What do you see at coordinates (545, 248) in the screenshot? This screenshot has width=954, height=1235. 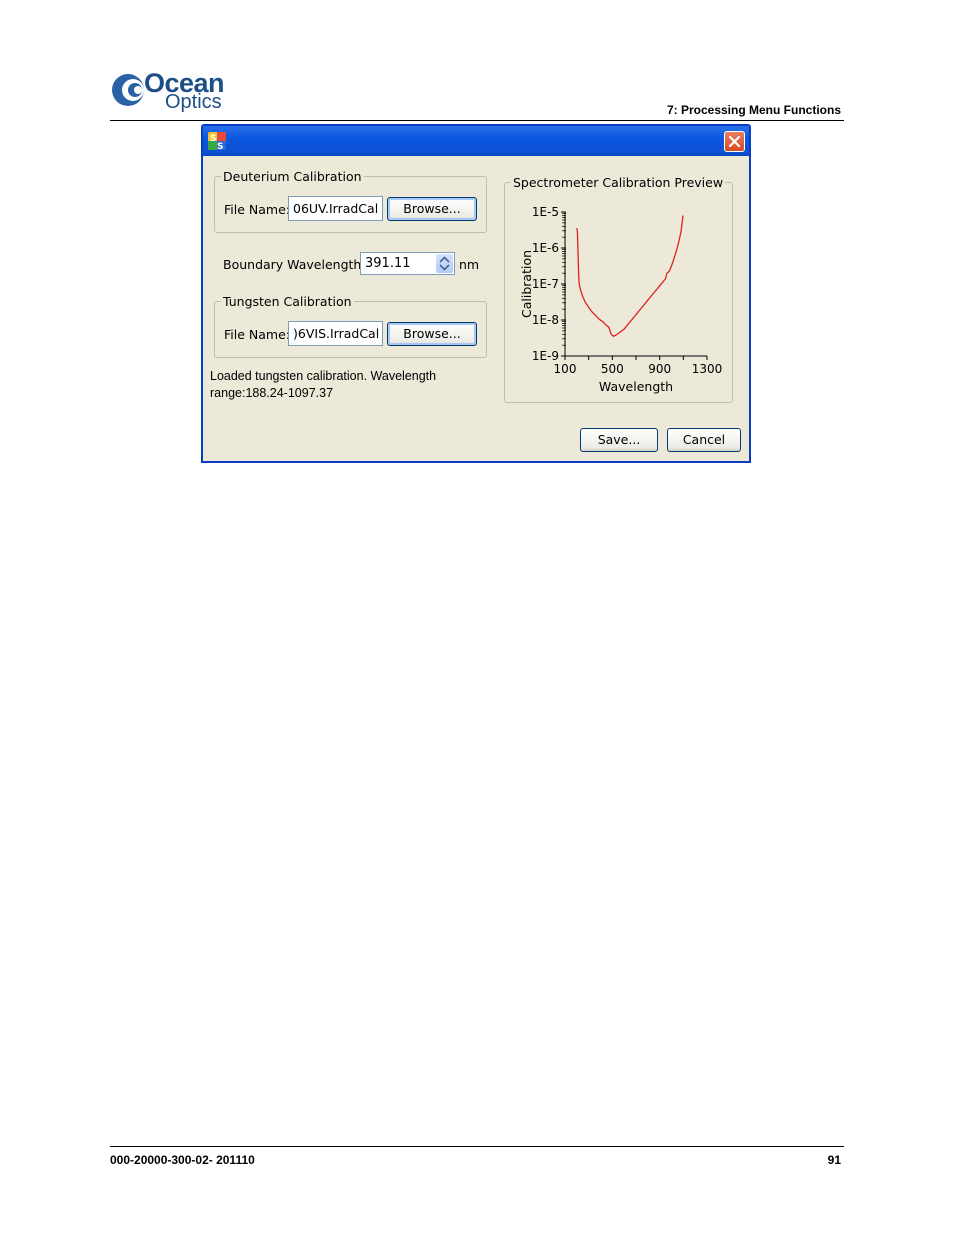 I see `y-tick-label: 1E-6` at bounding box center [545, 248].